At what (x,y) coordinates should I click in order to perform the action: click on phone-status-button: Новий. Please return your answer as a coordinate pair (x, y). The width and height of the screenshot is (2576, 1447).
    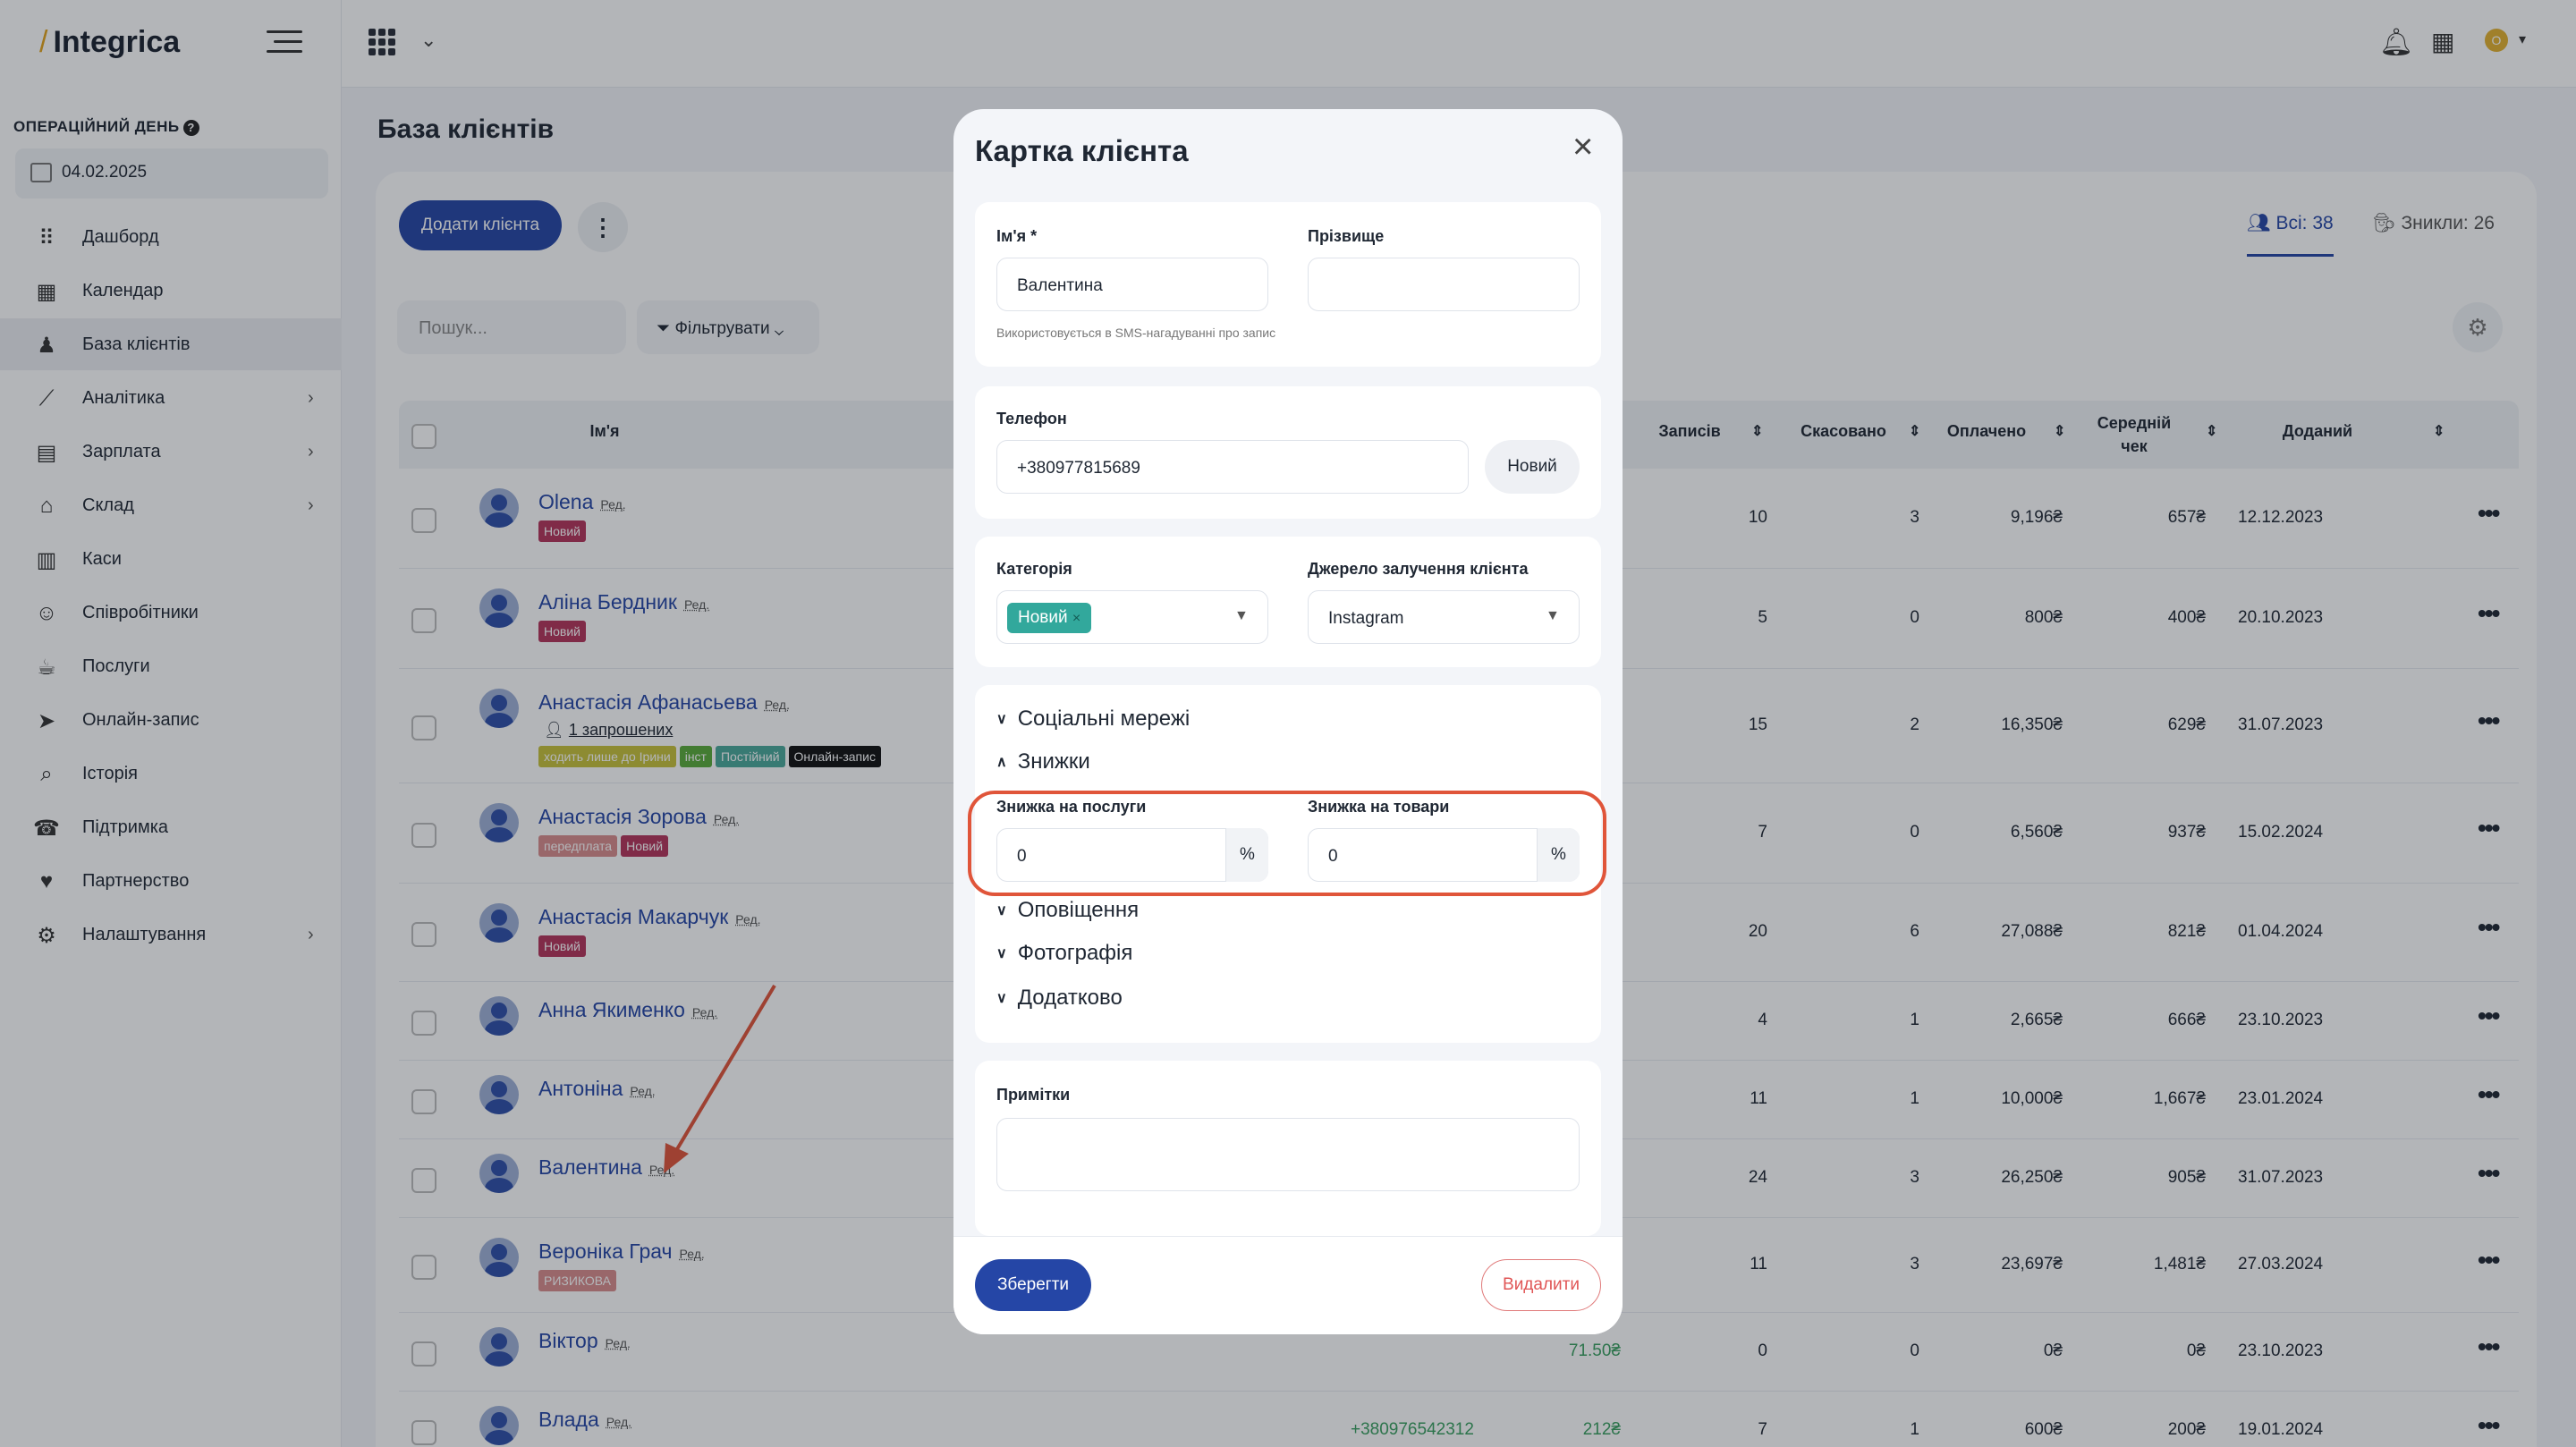
    Looking at the image, I should click on (1532, 467).